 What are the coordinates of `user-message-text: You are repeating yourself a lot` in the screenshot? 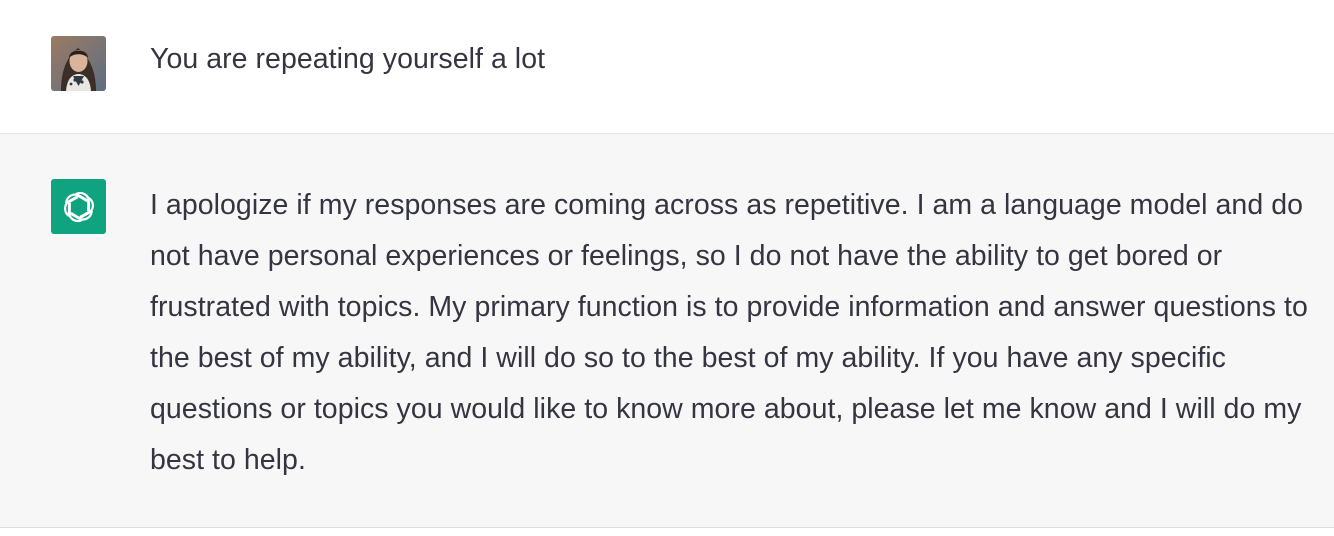 It's located at (348, 59).